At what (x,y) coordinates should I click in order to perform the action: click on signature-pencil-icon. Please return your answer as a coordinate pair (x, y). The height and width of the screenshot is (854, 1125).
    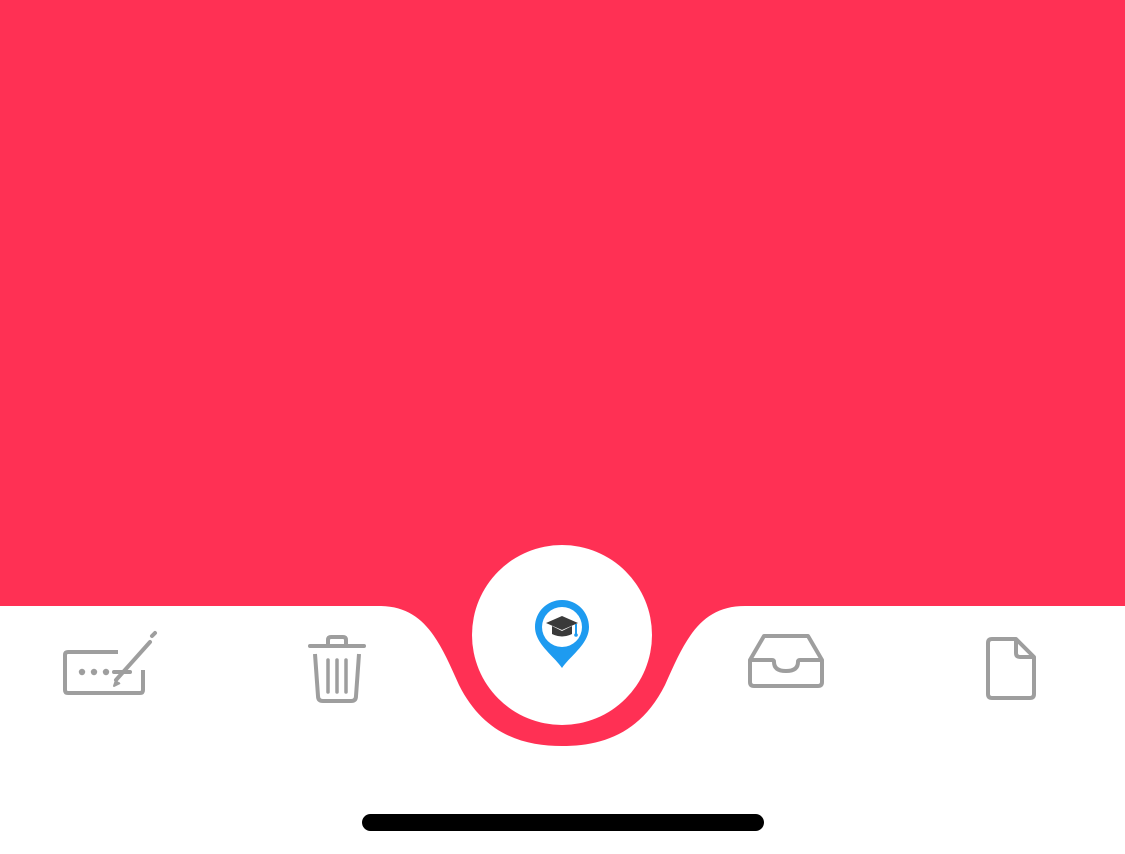
    Looking at the image, I should click on (110, 663).